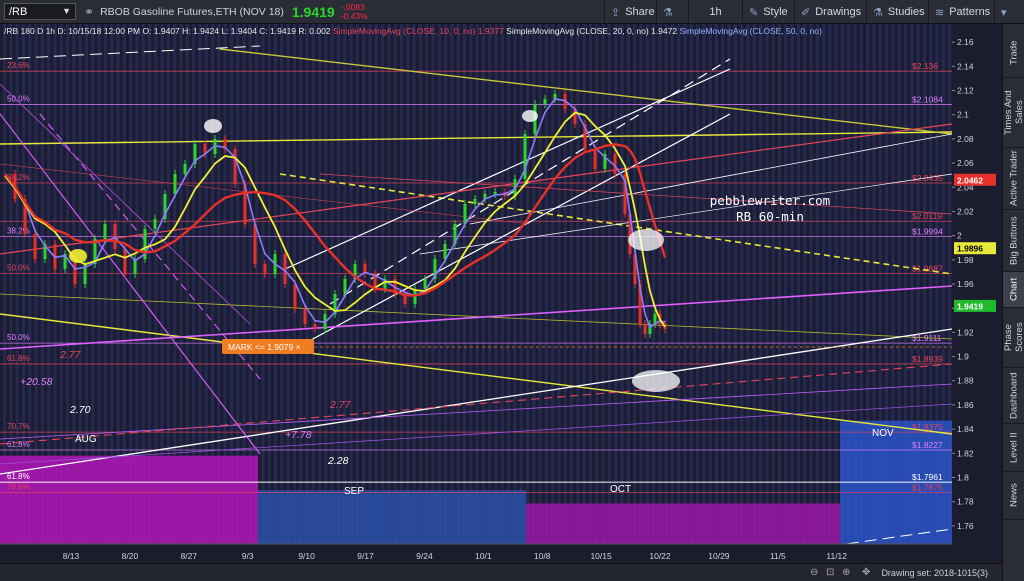 The image size is (1024, 581). I want to click on flask-button: ⚗, so click(672, 12).